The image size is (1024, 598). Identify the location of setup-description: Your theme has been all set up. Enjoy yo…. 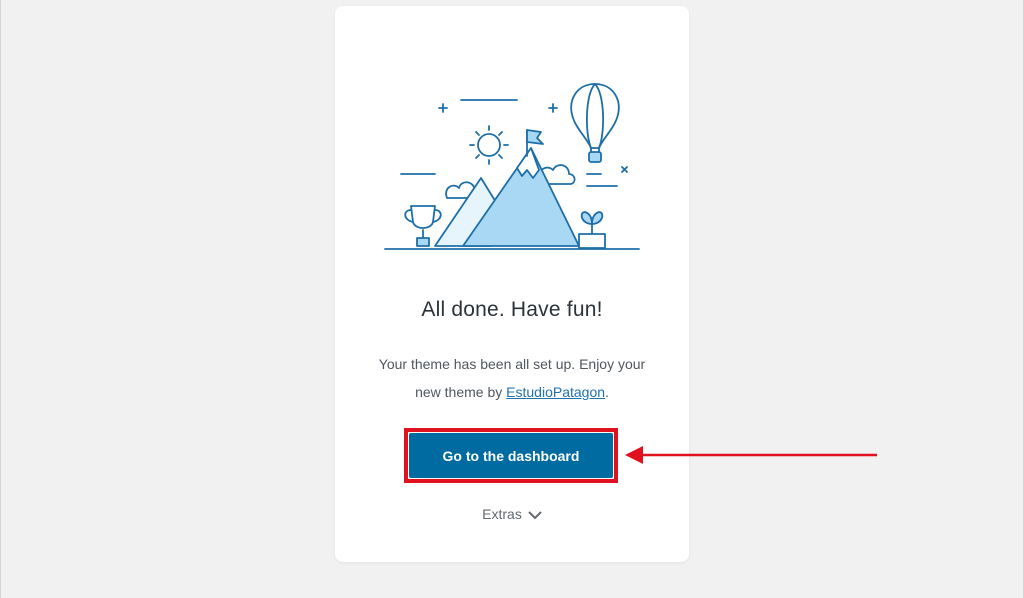
(512, 378).